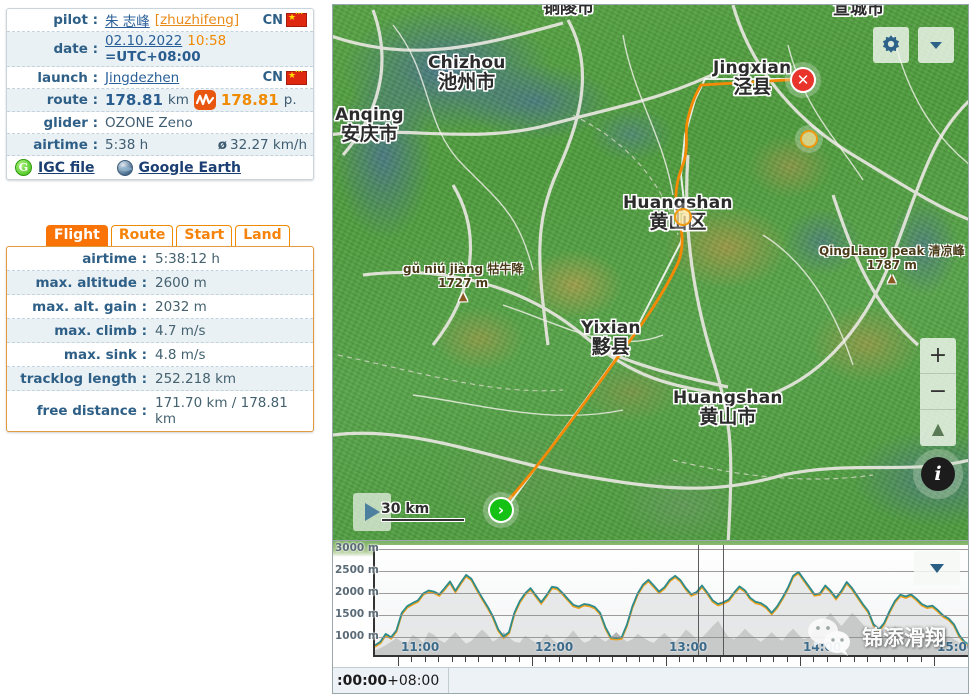  Describe the element at coordinates (114, 258) in the screenshot. I see `stats-label-airtime: airtime :` at that location.